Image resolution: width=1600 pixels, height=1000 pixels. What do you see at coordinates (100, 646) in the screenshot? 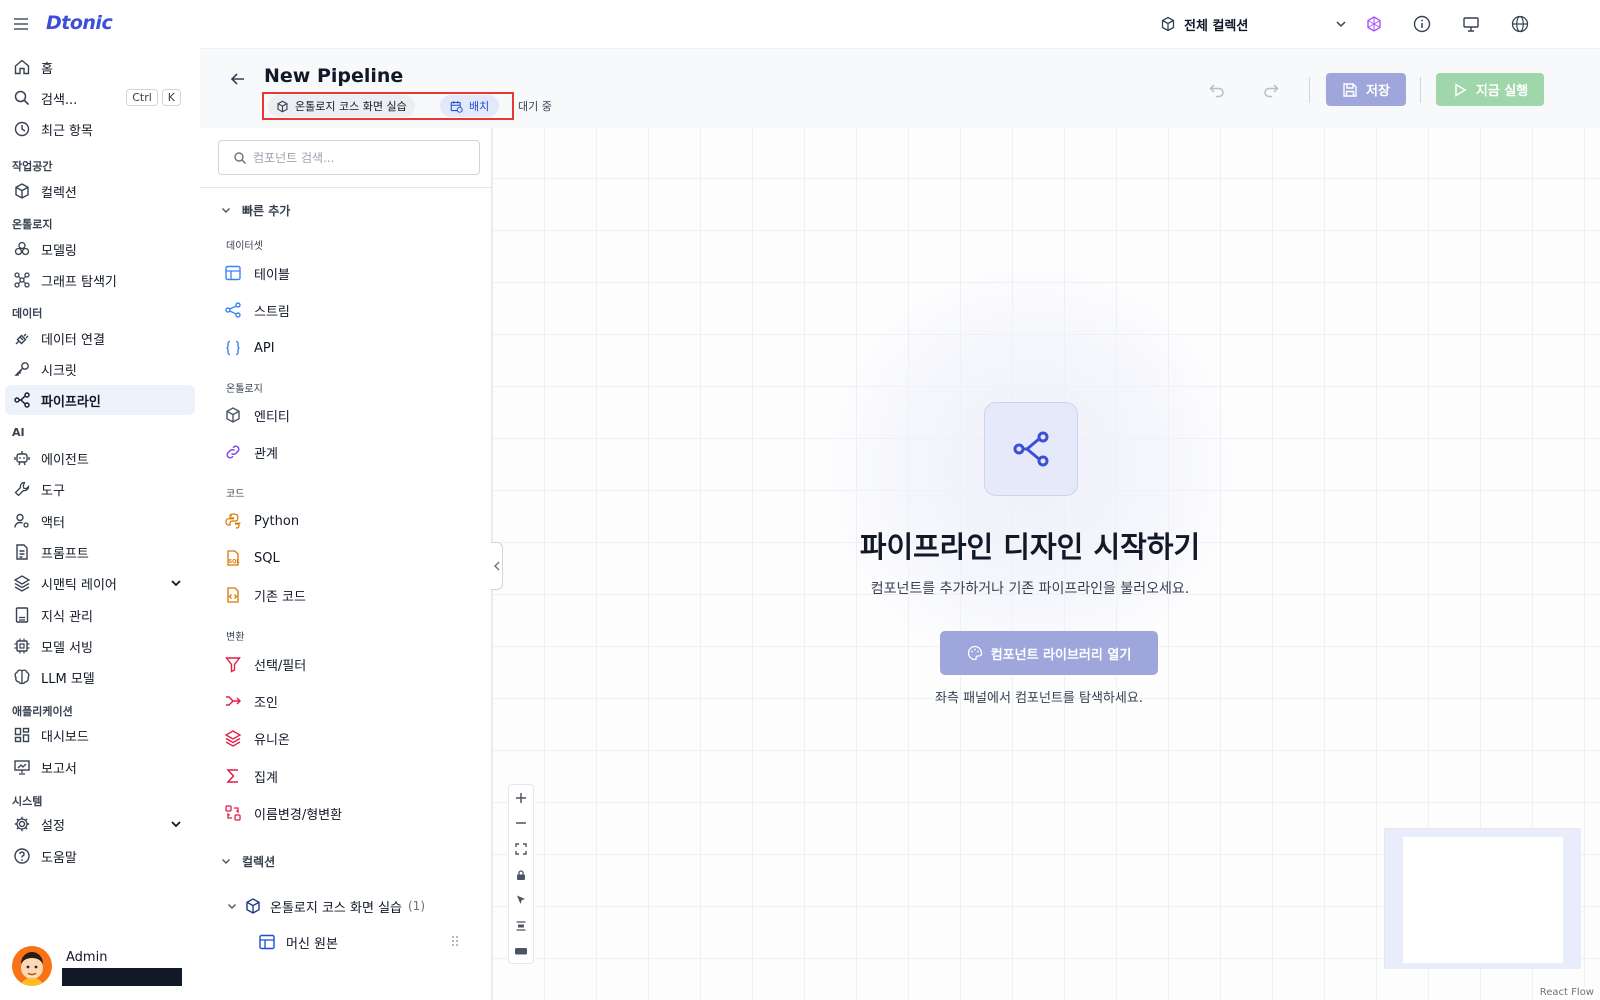
I see `sidebar-item-model-serving: 모델 서빙` at bounding box center [100, 646].